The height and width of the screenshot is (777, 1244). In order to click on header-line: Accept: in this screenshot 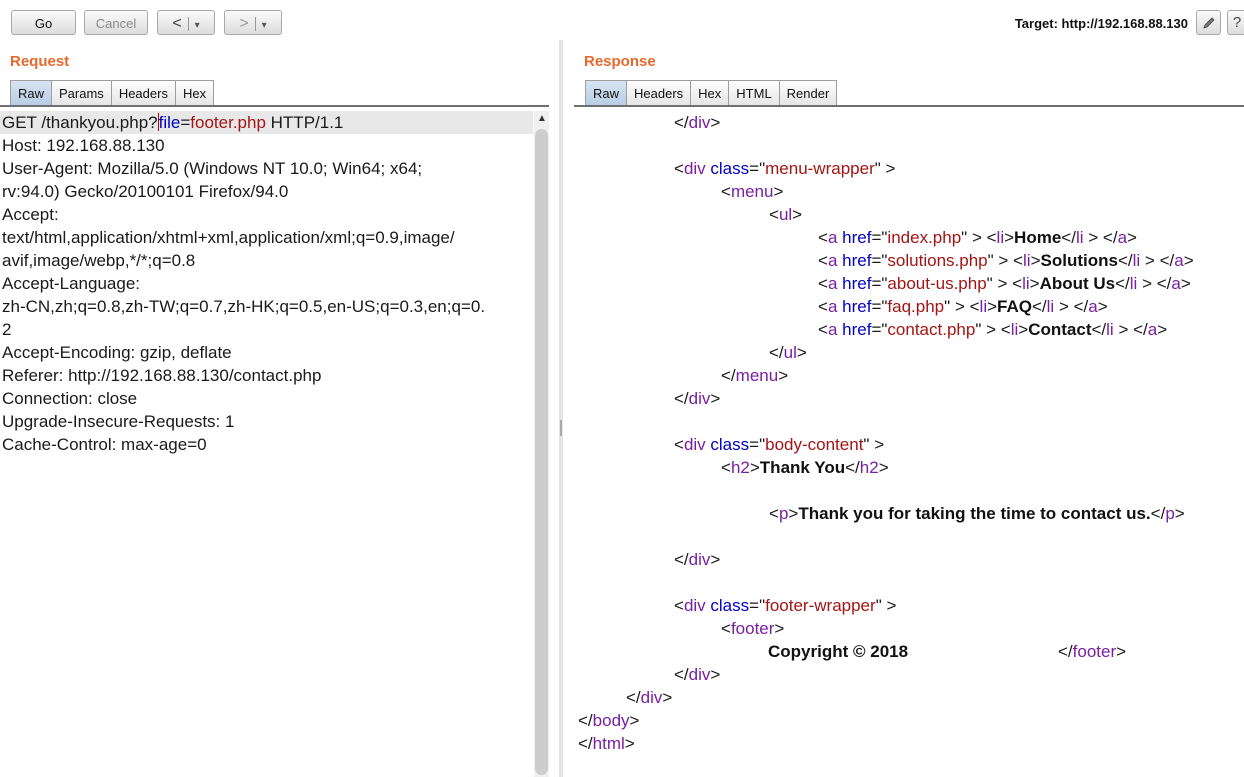, I will do `click(30, 214)`.